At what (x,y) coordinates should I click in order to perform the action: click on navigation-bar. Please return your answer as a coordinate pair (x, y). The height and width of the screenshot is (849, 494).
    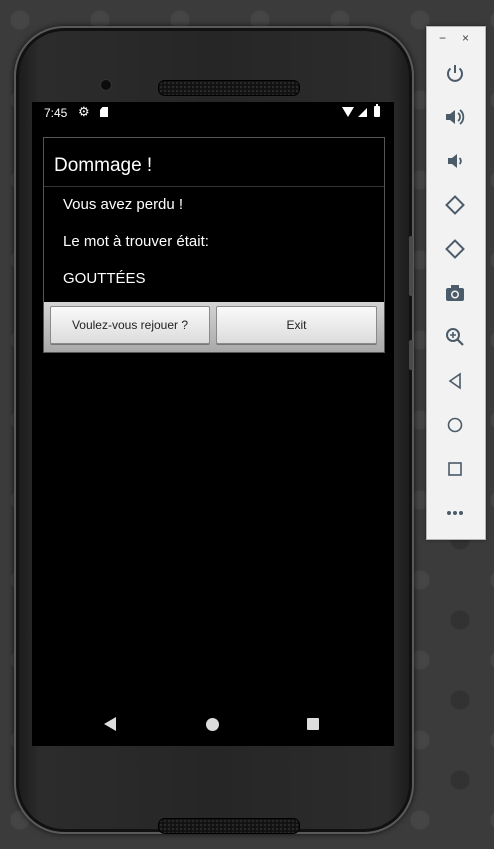
    Looking at the image, I should click on (213, 727).